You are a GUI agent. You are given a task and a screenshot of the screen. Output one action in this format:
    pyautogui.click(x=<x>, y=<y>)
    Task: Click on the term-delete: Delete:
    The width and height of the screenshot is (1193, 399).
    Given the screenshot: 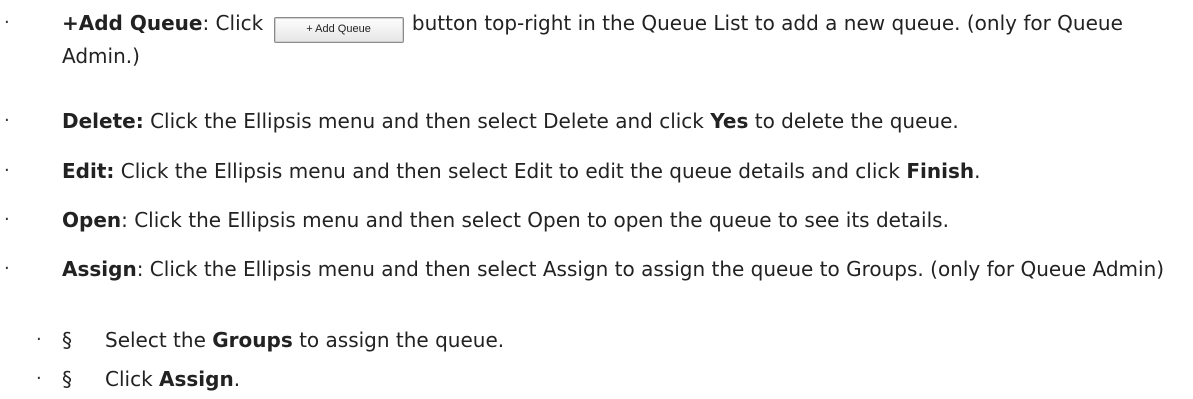 What is the action you would take?
    pyautogui.click(x=103, y=121)
    